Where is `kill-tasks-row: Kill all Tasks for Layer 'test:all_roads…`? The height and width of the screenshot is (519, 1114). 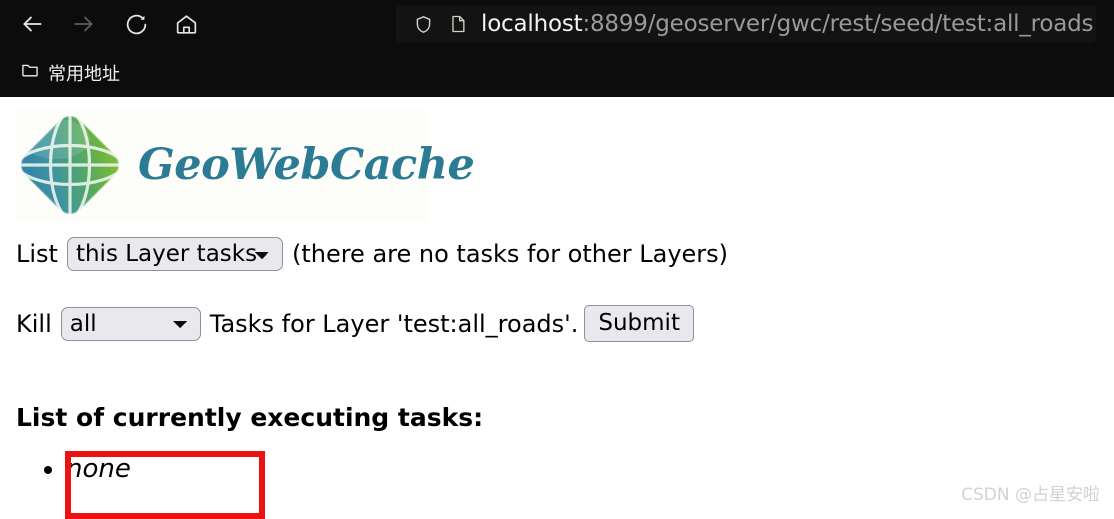 kill-tasks-row: Kill all Tasks for Layer 'test:all_roads… is located at coordinates (355, 323).